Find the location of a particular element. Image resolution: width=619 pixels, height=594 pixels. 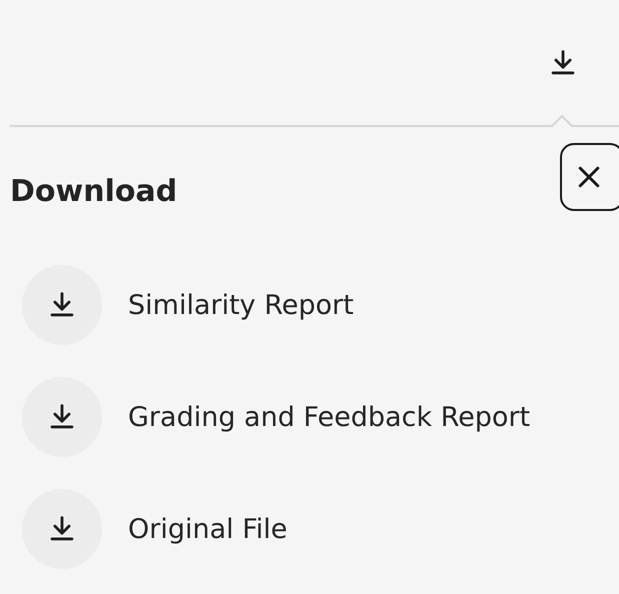

close-button is located at coordinates (589, 177).